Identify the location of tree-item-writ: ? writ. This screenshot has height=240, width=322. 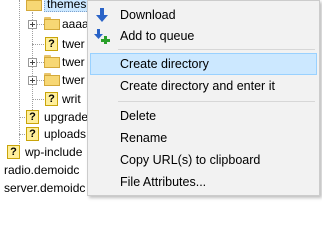
(45, 99).